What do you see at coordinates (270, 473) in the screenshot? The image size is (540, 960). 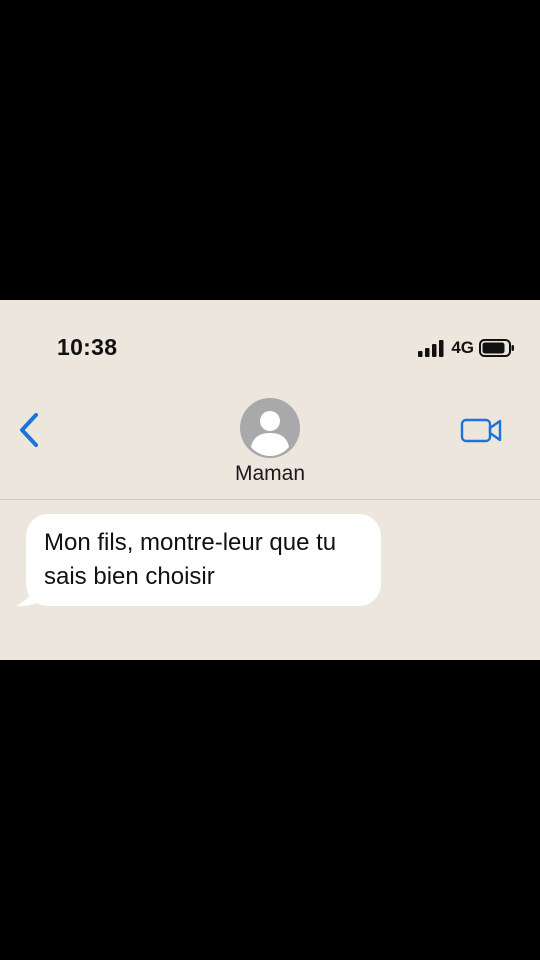 I see `contact-name: Maman` at bounding box center [270, 473].